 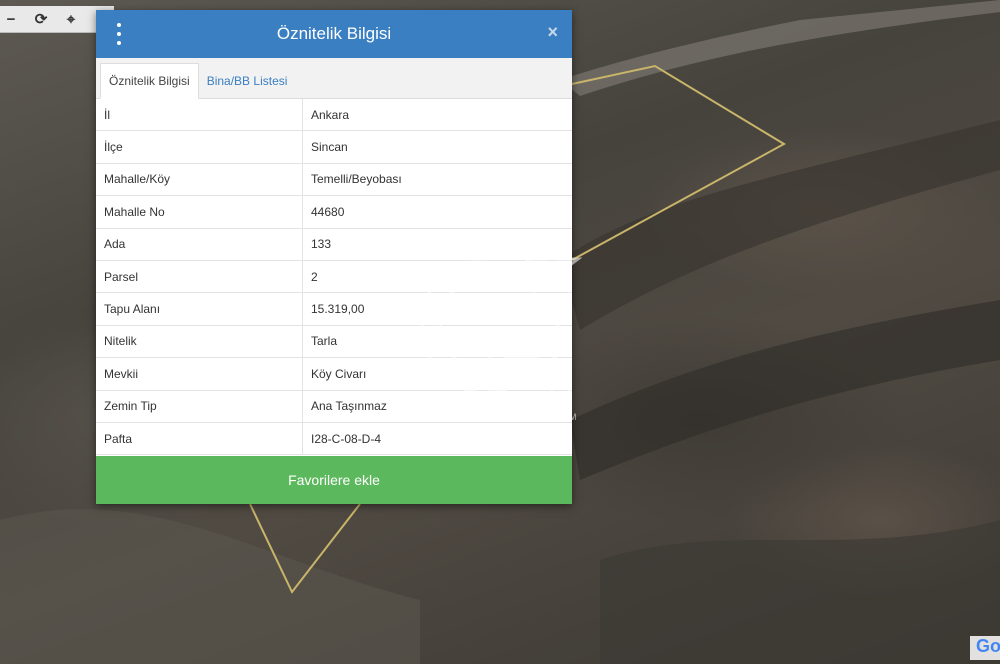 What do you see at coordinates (199, 309) in the screenshot?
I see `attribute-key: Tapu Alanı` at bounding box center [199, 309].